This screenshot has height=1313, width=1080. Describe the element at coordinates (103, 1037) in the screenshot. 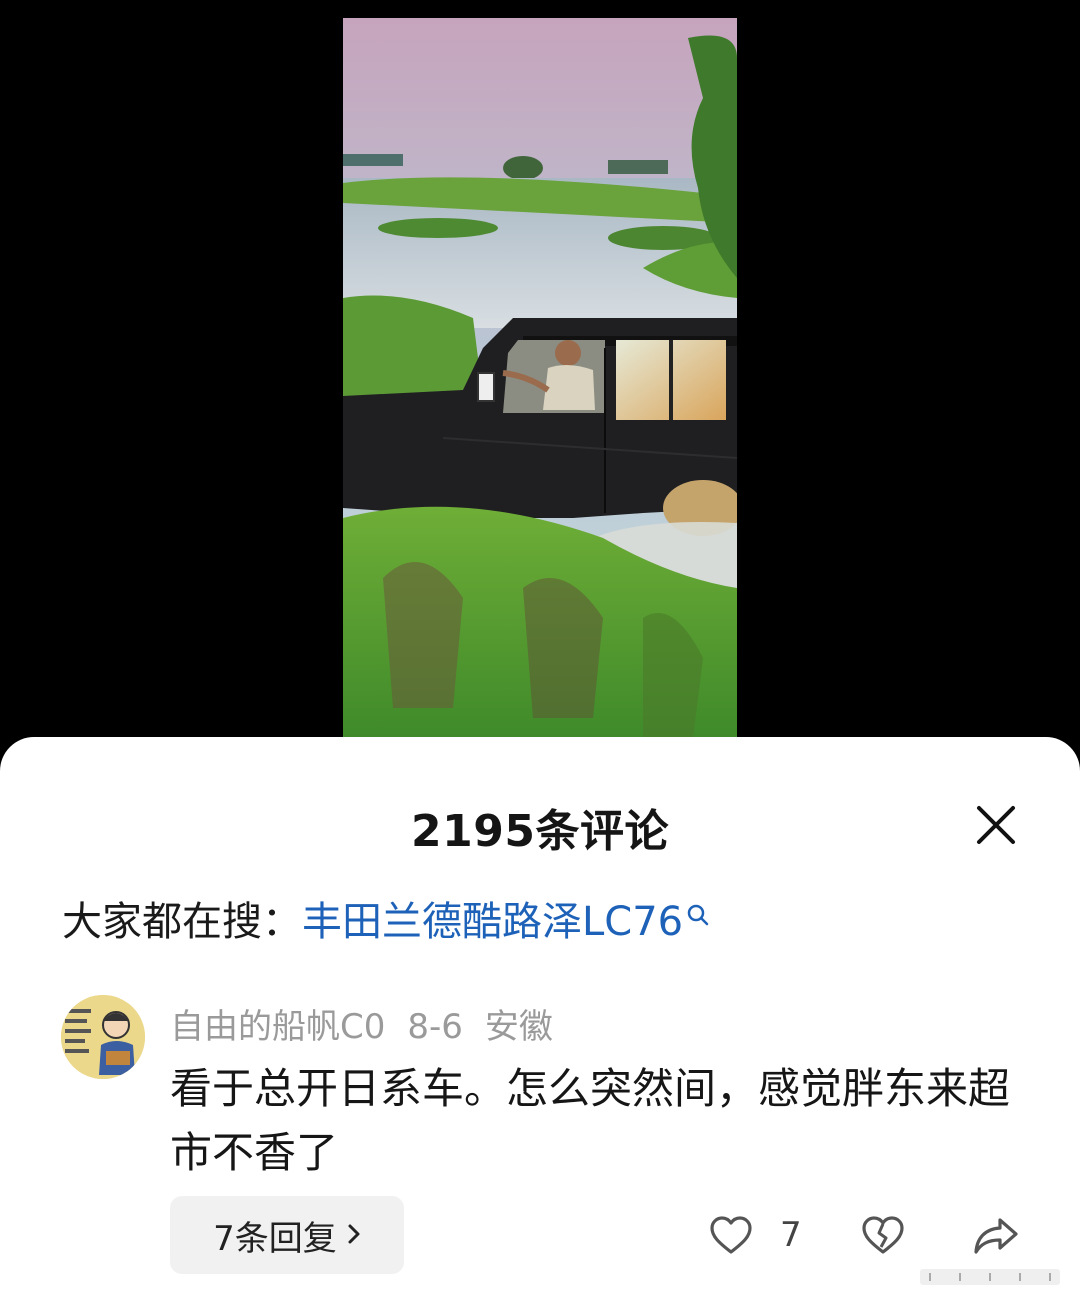

I see `avatar` at that location.